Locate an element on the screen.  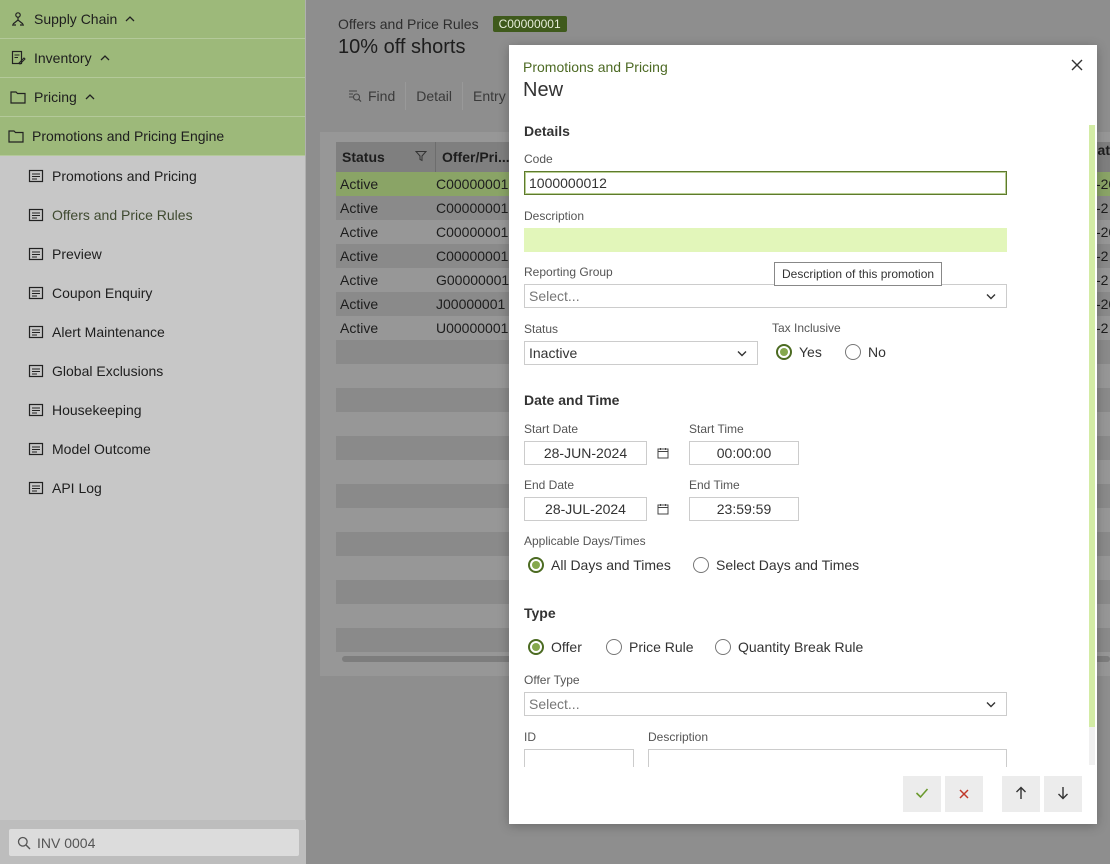
search-value: INV 0004 is located at coordinates (66, 842).